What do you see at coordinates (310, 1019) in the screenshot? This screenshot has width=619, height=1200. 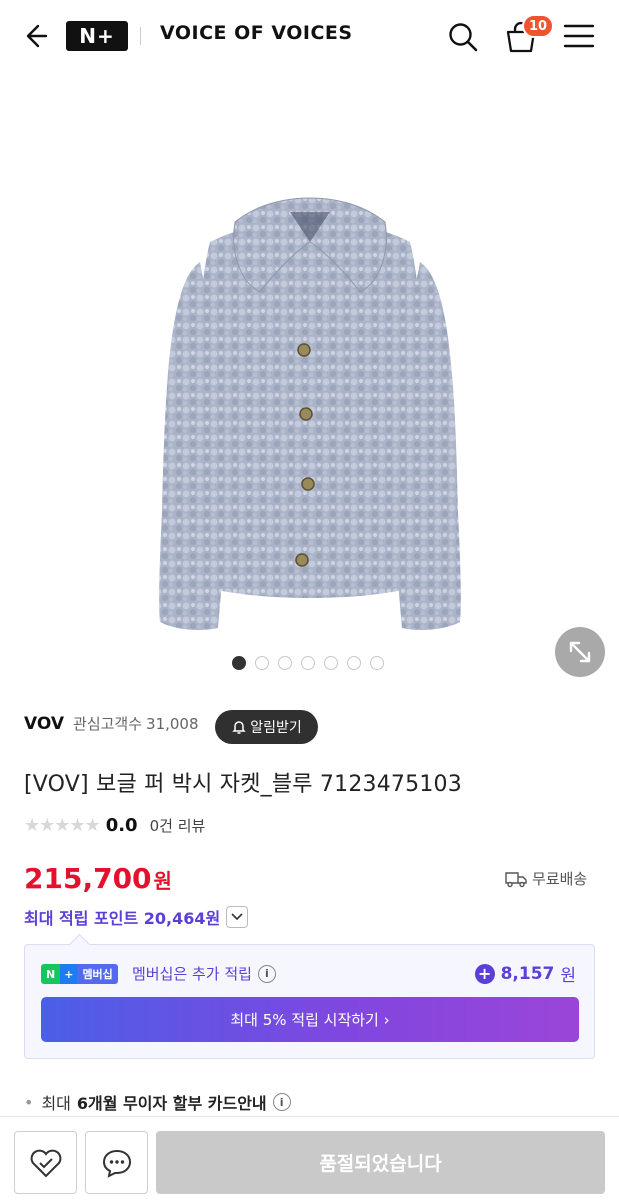 I see `start-membership-button: 최대 5% 적립 시작하기 ›` at bounding box center [310, 1019].